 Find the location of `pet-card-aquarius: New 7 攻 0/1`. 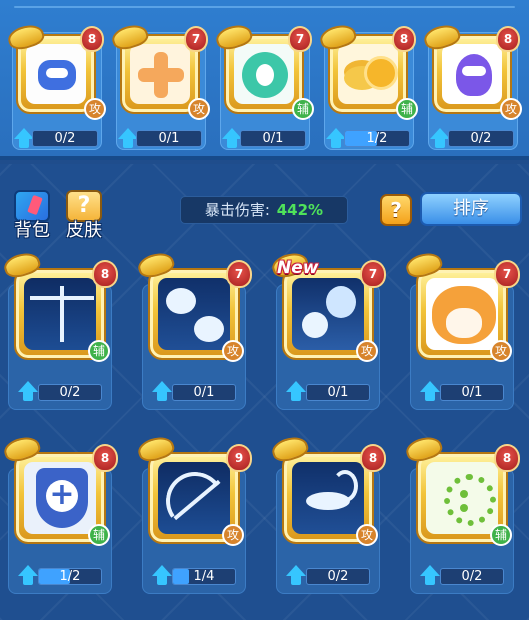

pet-card-aquarius: New 7 攻 0/1 is located at coordinates (327, 329).